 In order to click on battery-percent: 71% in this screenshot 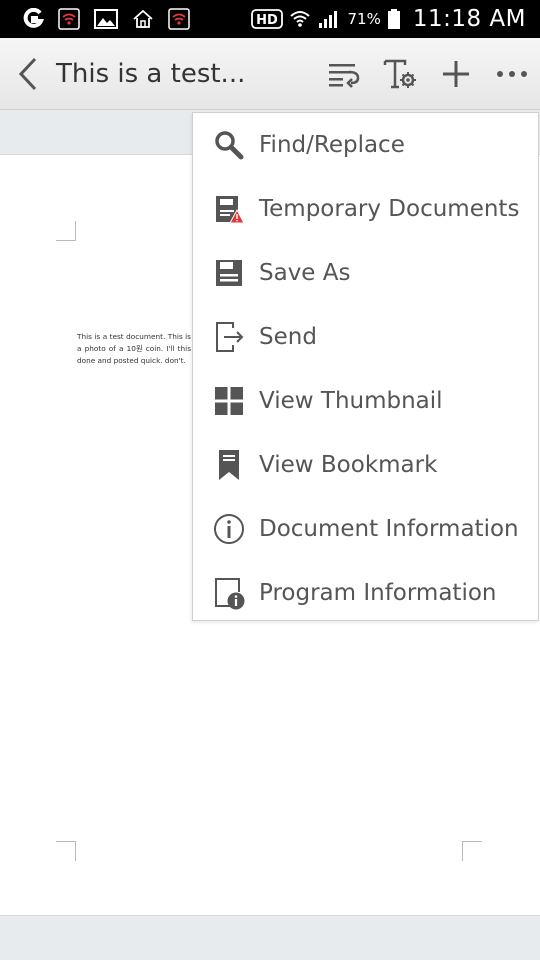, I will do `click(364, 19)`.